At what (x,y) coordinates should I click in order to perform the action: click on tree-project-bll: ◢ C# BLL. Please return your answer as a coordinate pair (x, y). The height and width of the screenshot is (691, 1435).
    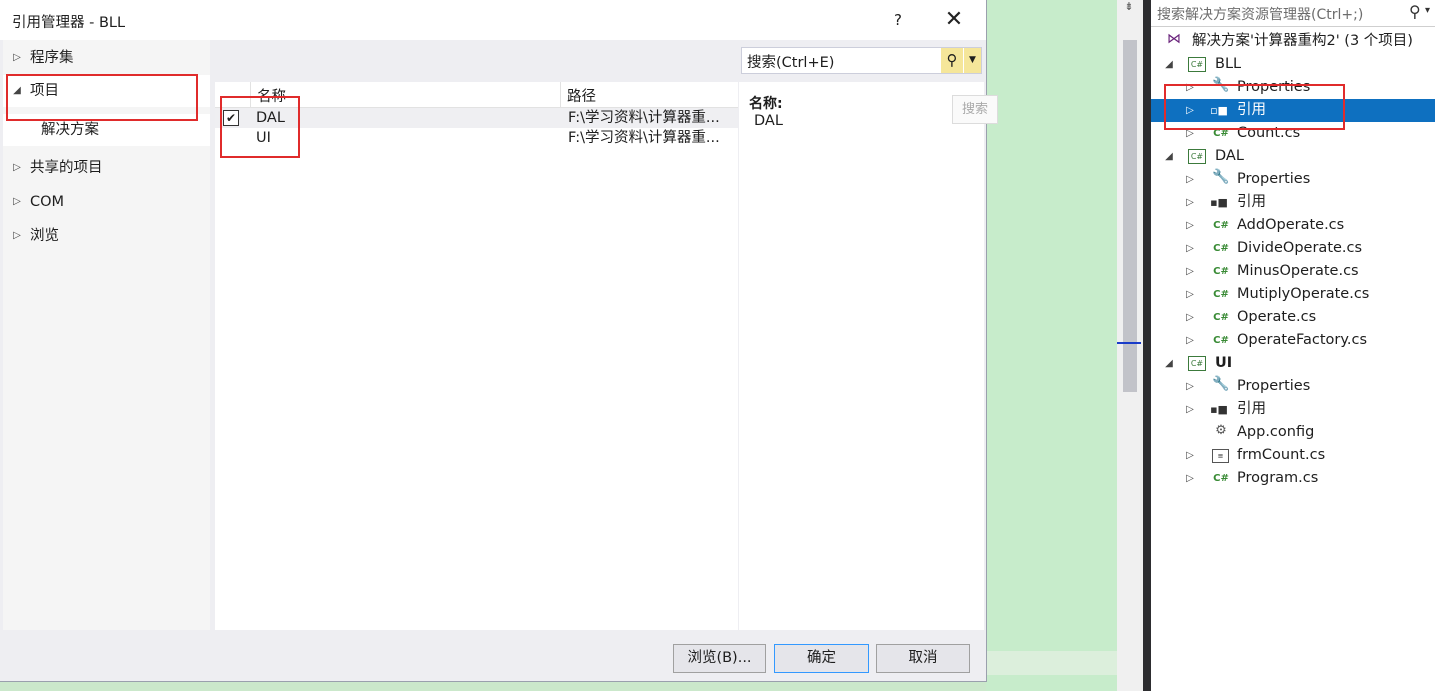
    Looking at the image, I should click on (1293, 64).